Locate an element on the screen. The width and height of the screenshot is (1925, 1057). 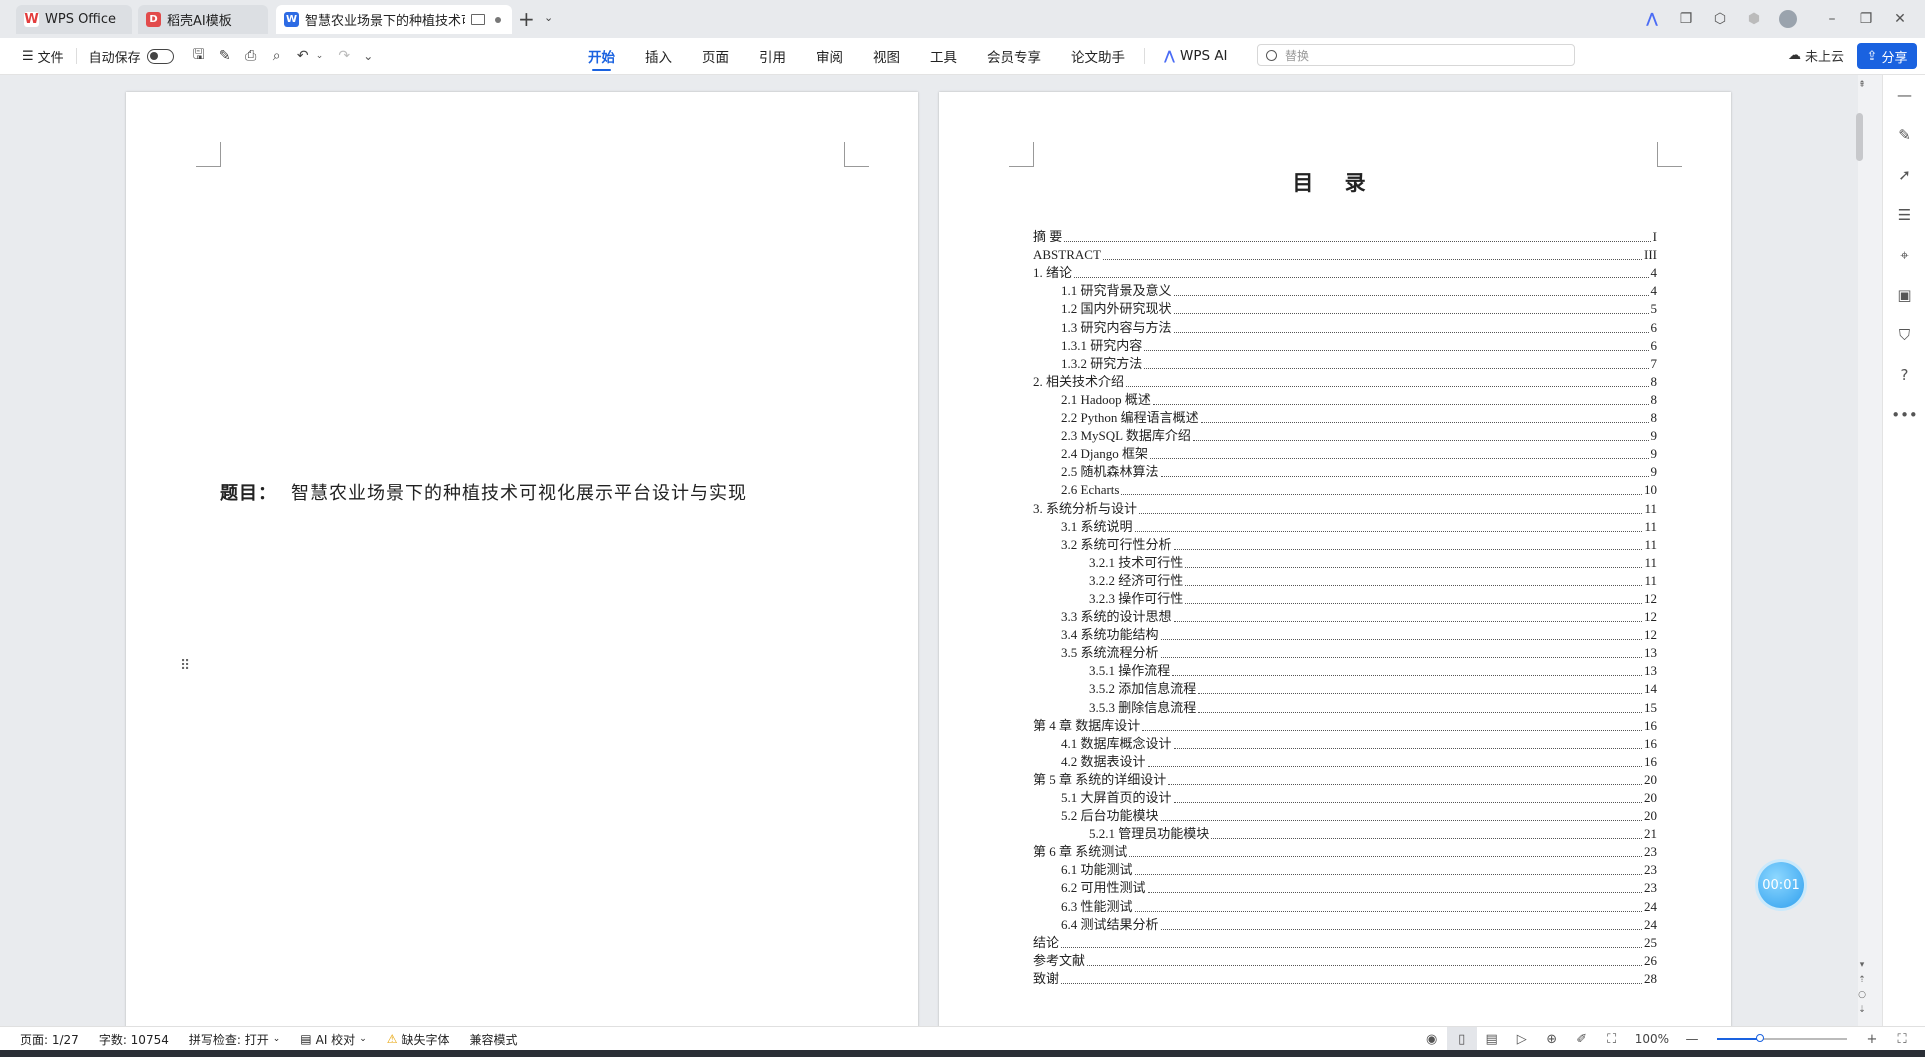
pointer-icon: ⌖ is located at coordinates (1904, 255).